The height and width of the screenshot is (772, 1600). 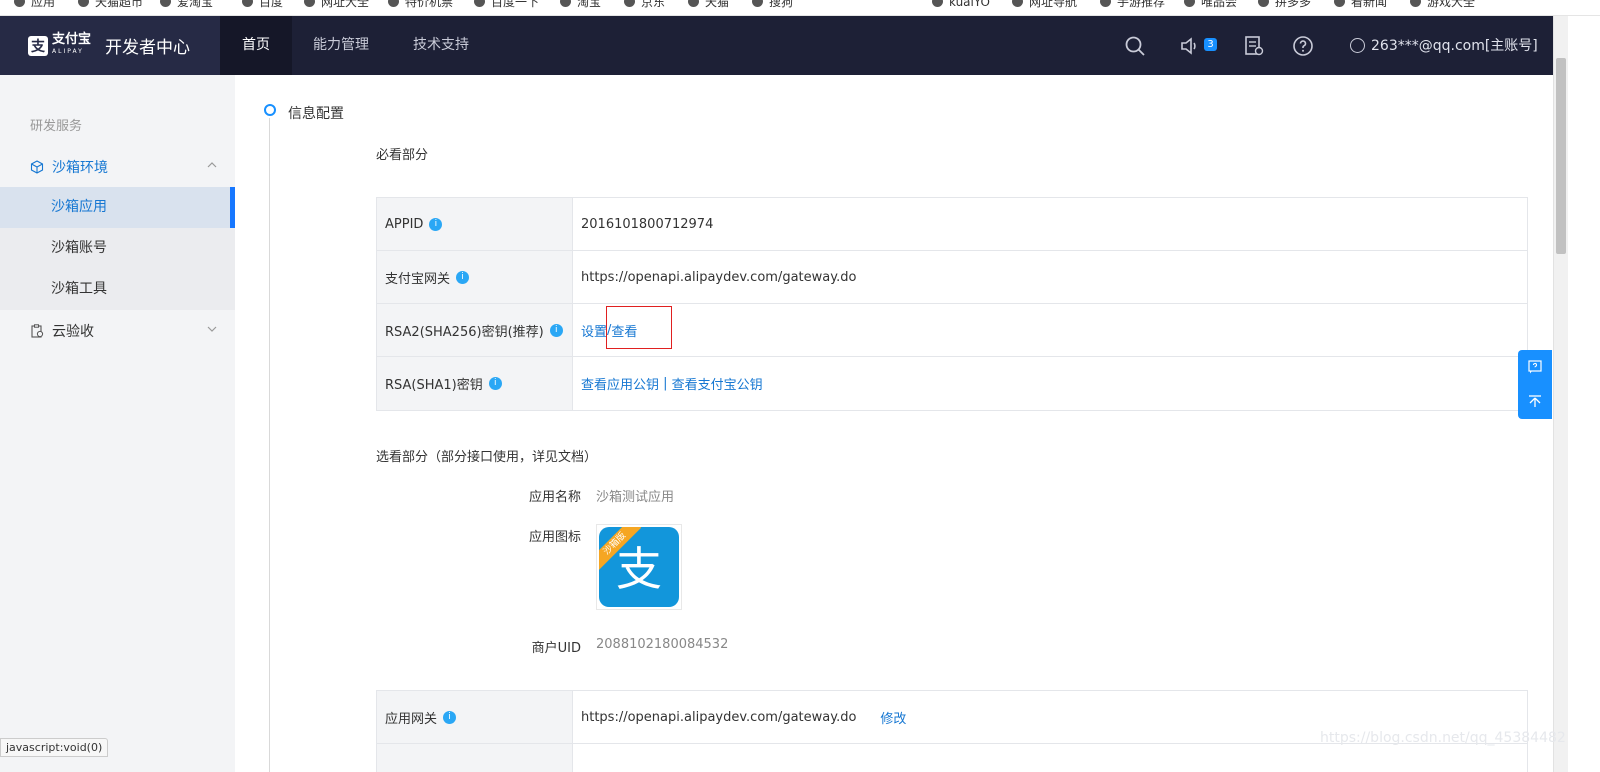 What do you see at coordinates (708, 5) in the screenshot?
I see `bookmark-item: 天猫` at bounding box center [708, 5].